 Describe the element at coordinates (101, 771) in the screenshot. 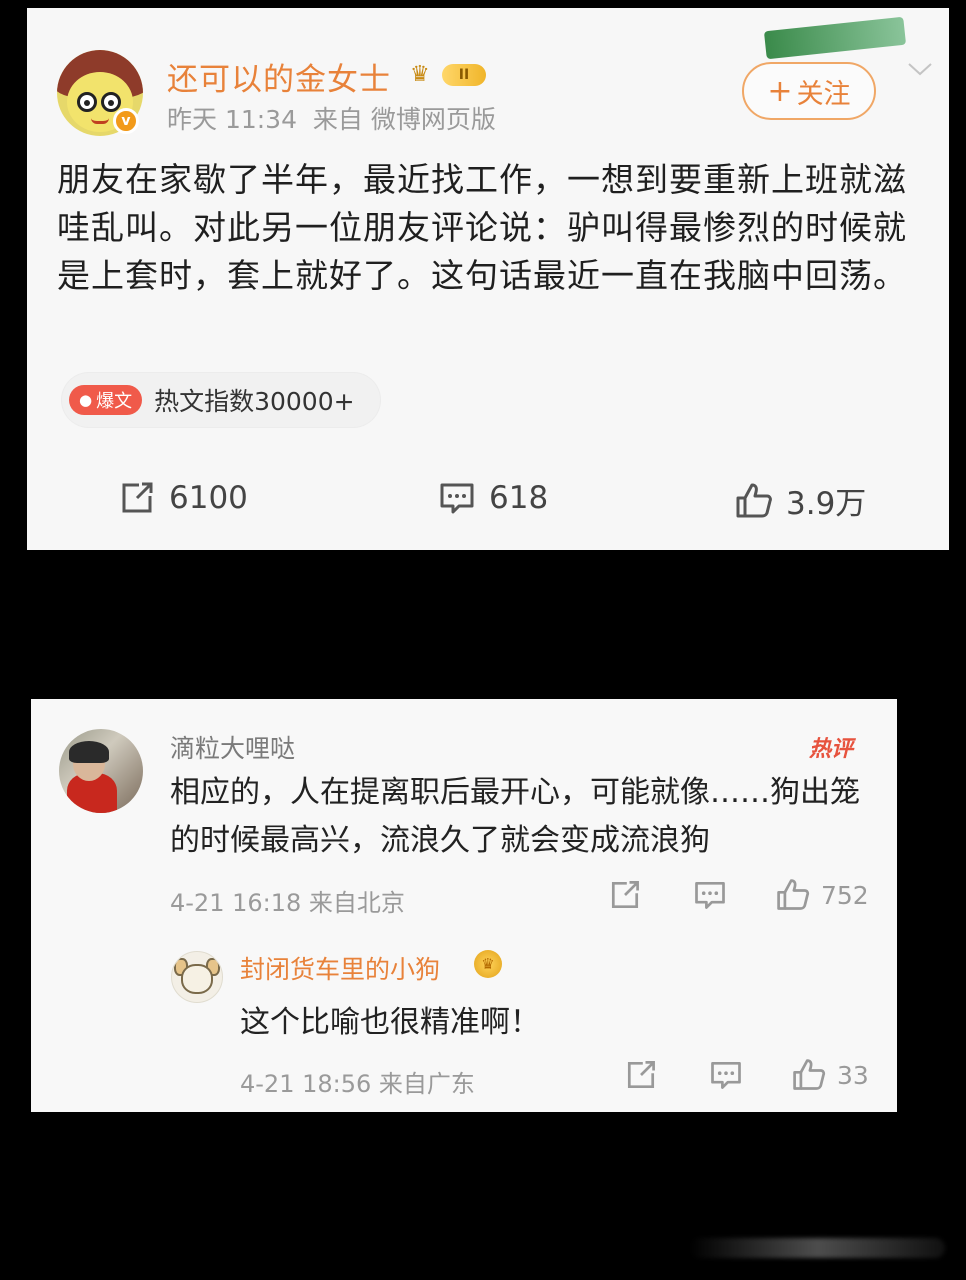

I see `avatar` at that location.